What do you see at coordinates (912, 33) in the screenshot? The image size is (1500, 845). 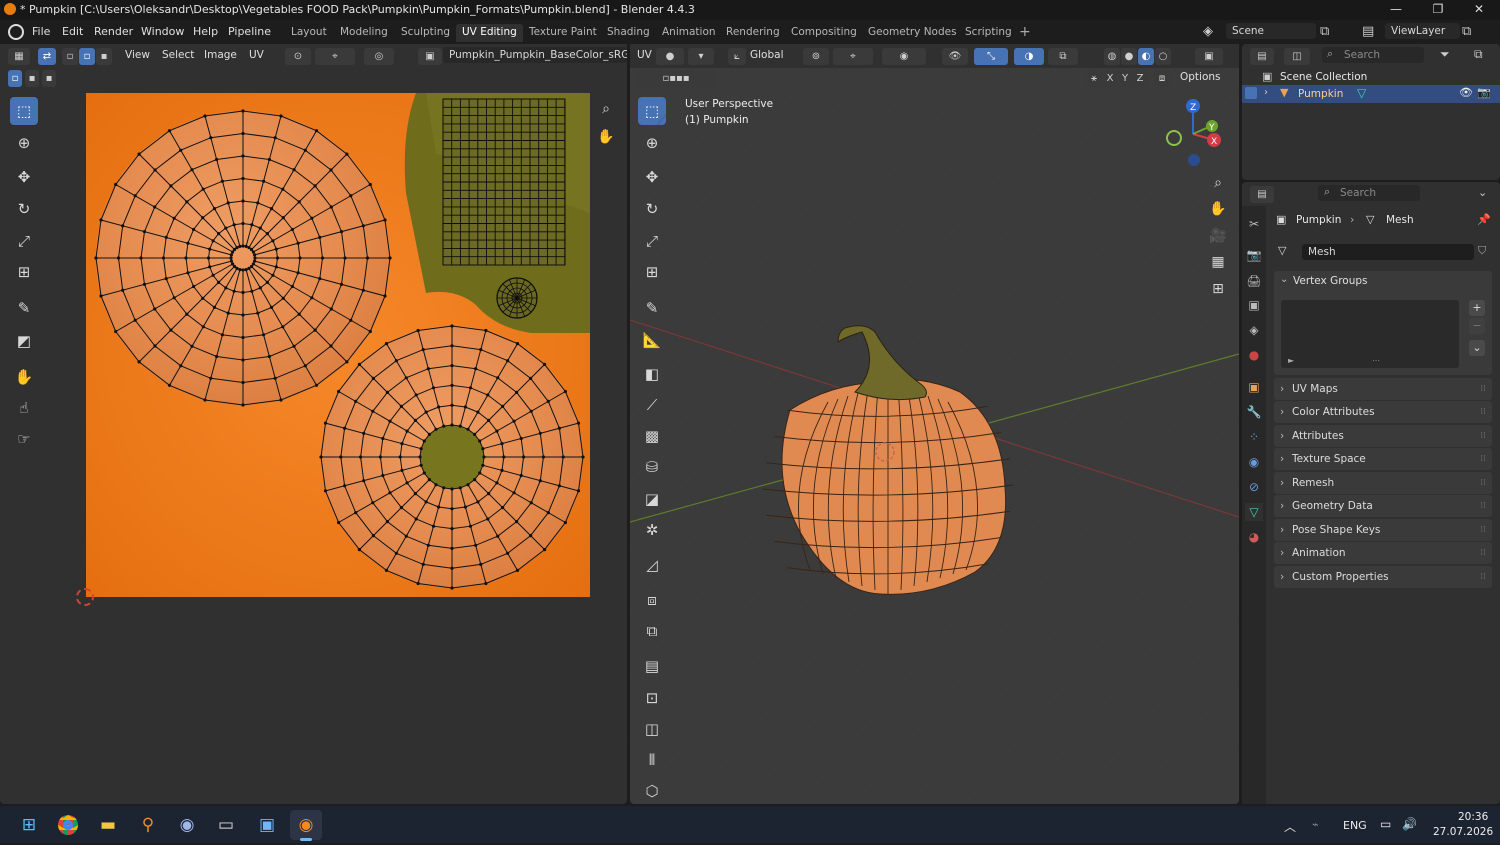 I see `tab-geometry-nodes: Geometry Nodes` at bounding box center [912, 33].